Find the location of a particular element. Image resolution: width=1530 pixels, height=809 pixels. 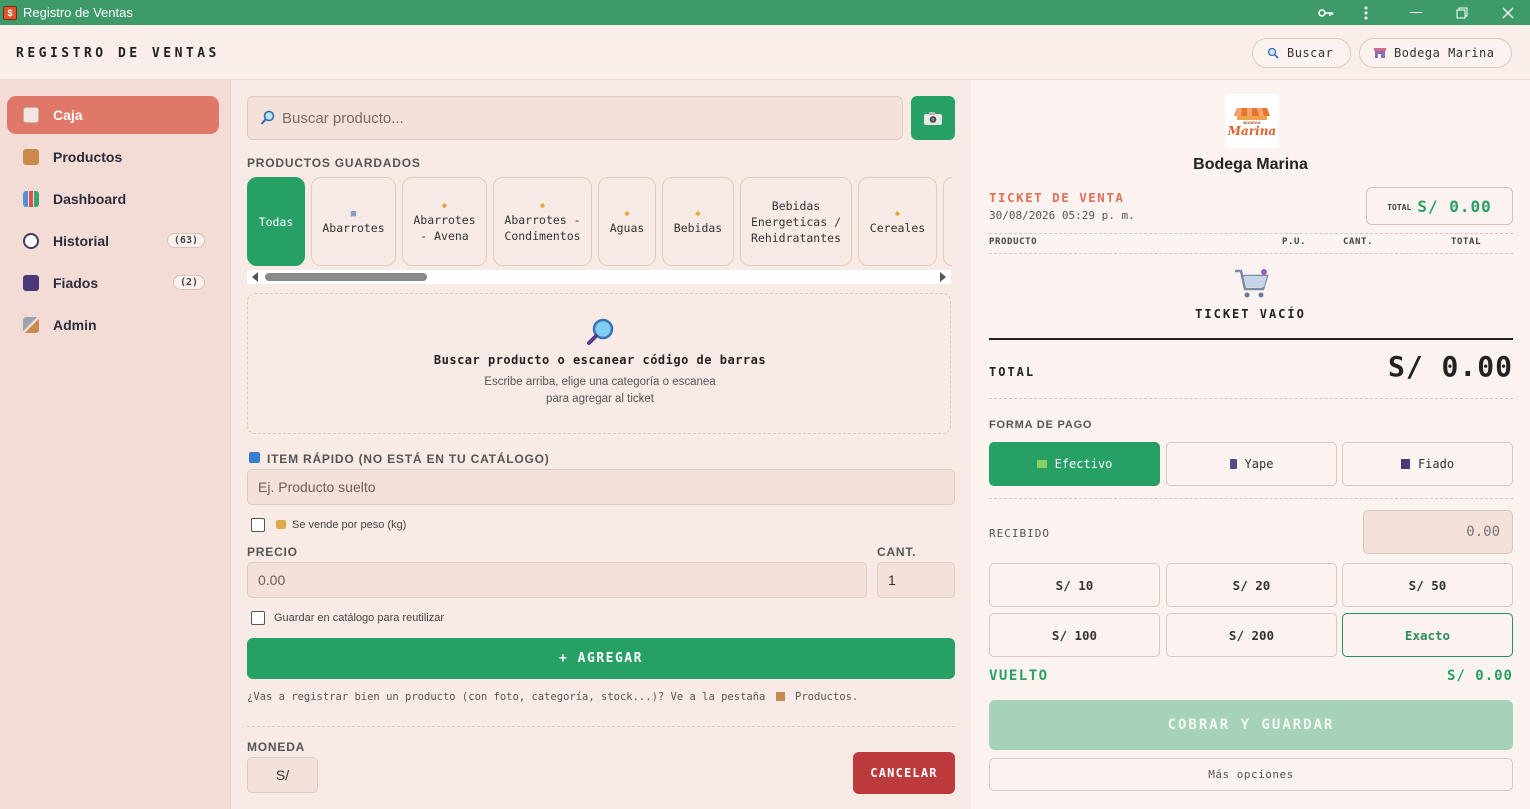

camera-scan-button is located at coordinates (933, 118).